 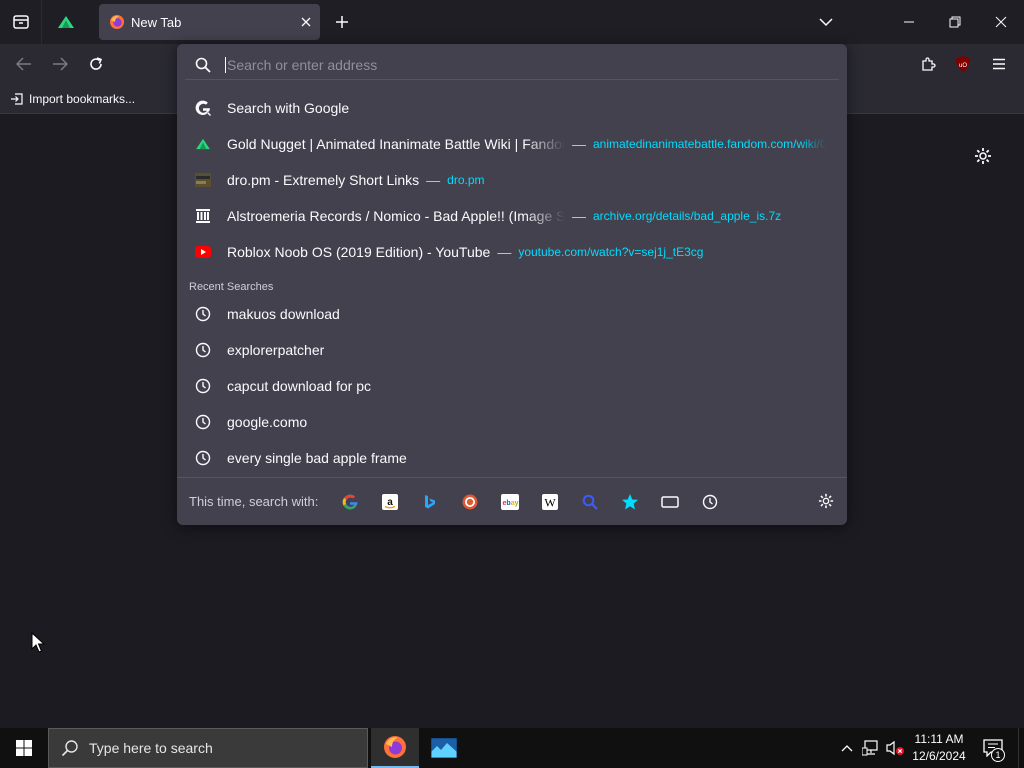 What do you see at coordinates (209, 22) in the screenshot?
I see `tab-new-tab: New Tab` at bounding box center [209, 22].